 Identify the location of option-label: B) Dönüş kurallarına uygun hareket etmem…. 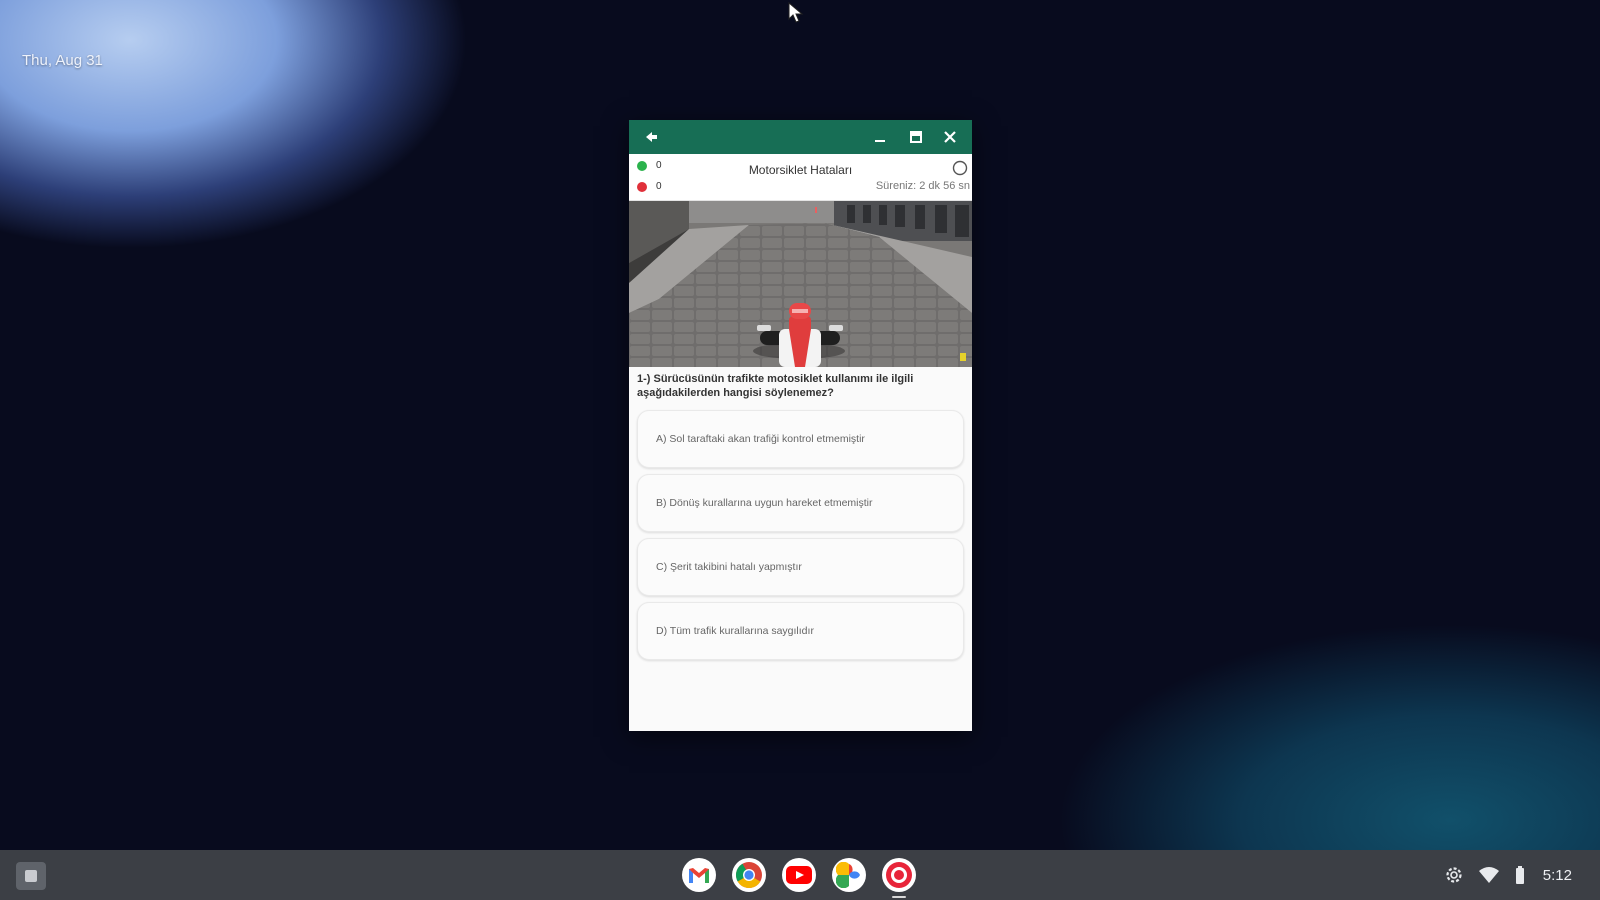
(764, 503).